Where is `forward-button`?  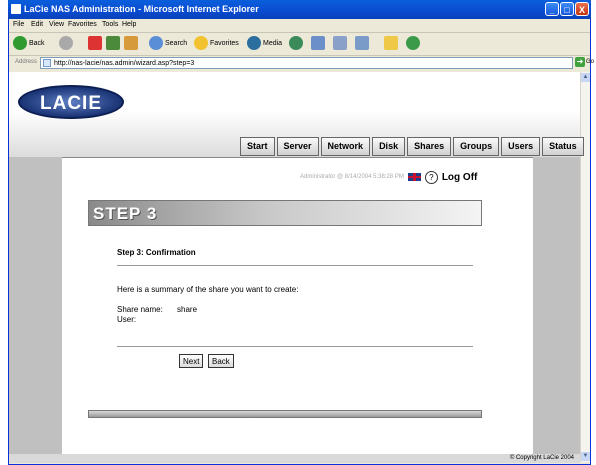 forward-button is located at coordinates (66, 43).